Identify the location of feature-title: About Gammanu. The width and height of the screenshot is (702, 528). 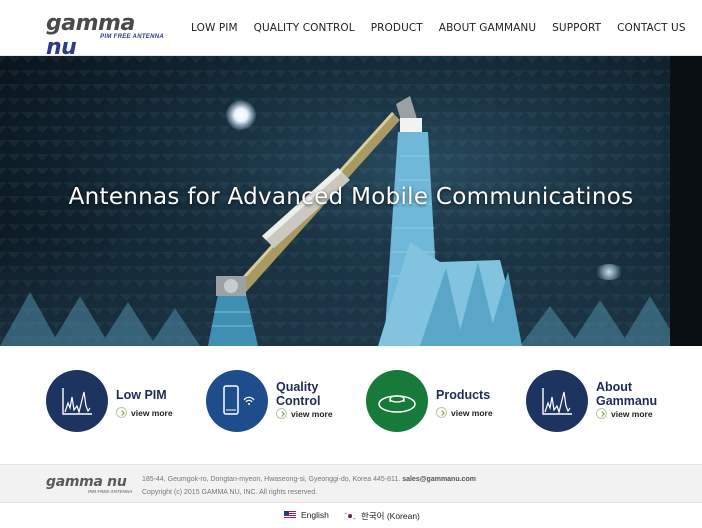
(626, 394).